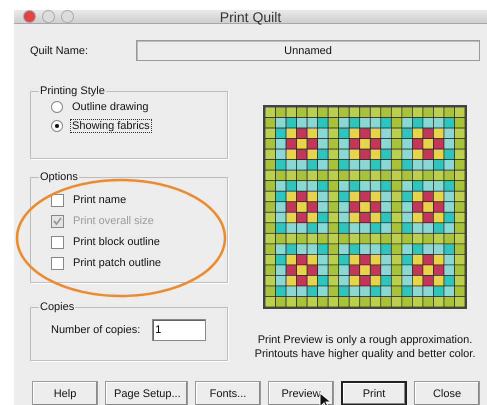 This screenshot has height=405, width=487. I want to click on group-title: Copies, so click(57, 307).